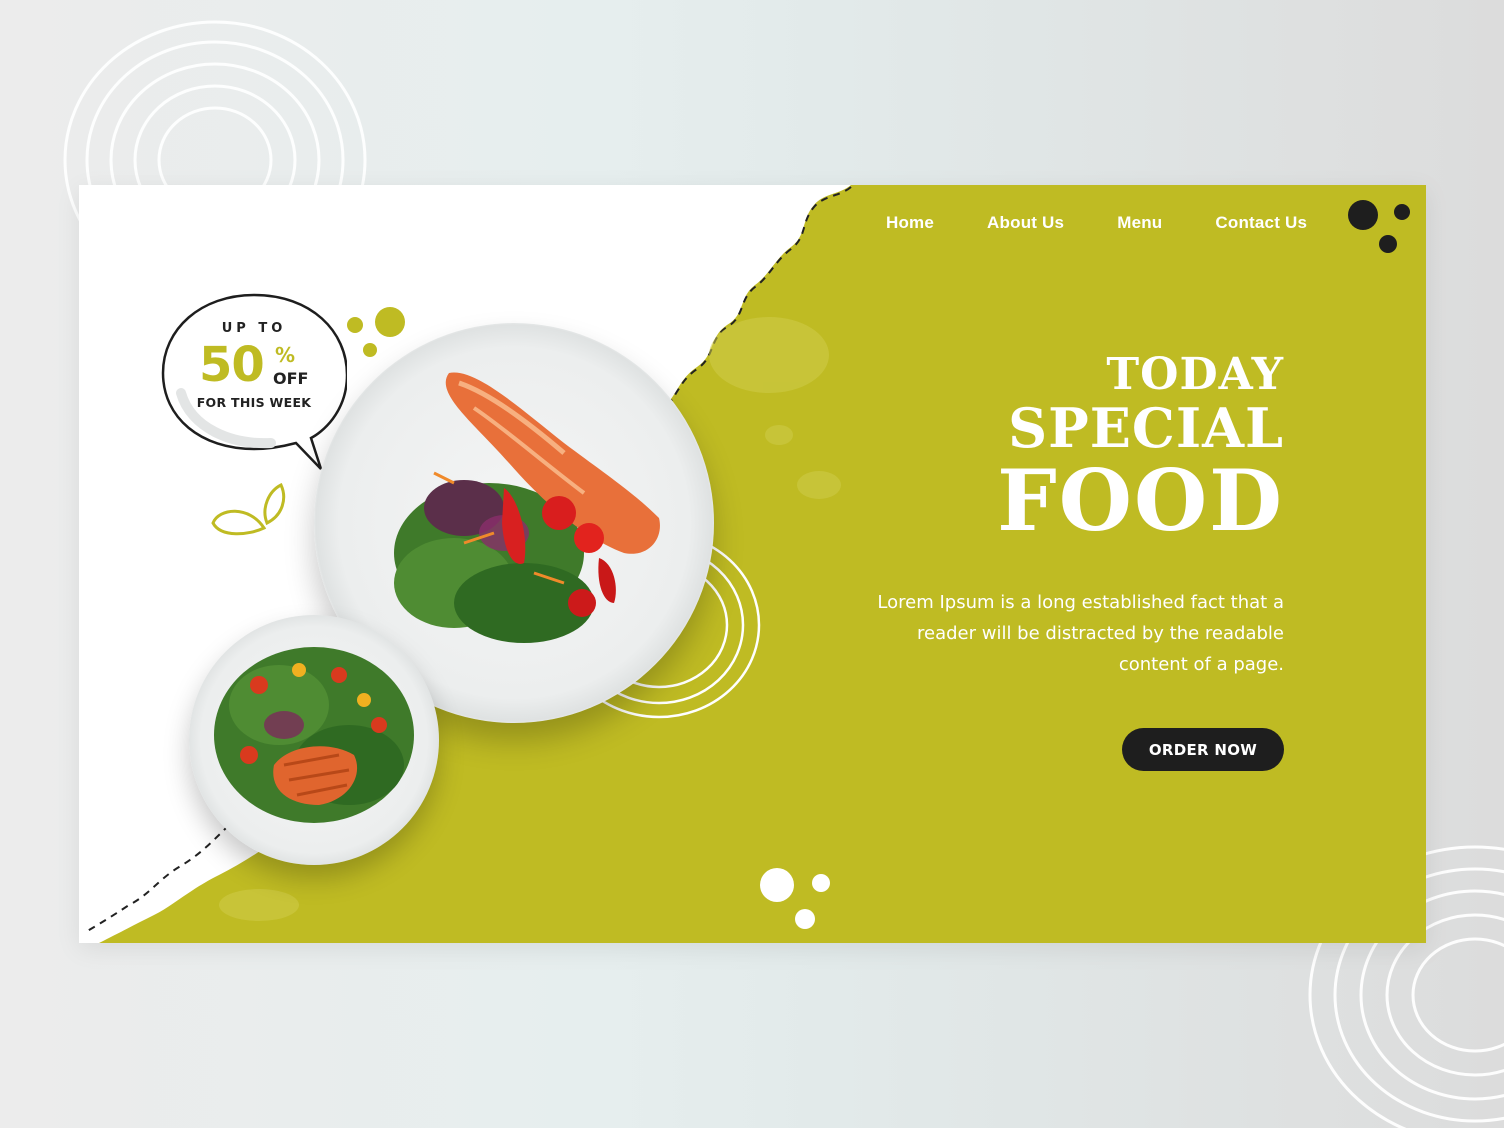  Describe the element at coordinates (1025, 223) in the screenshot. I see `nav-item-about-us: About Us` at that location.